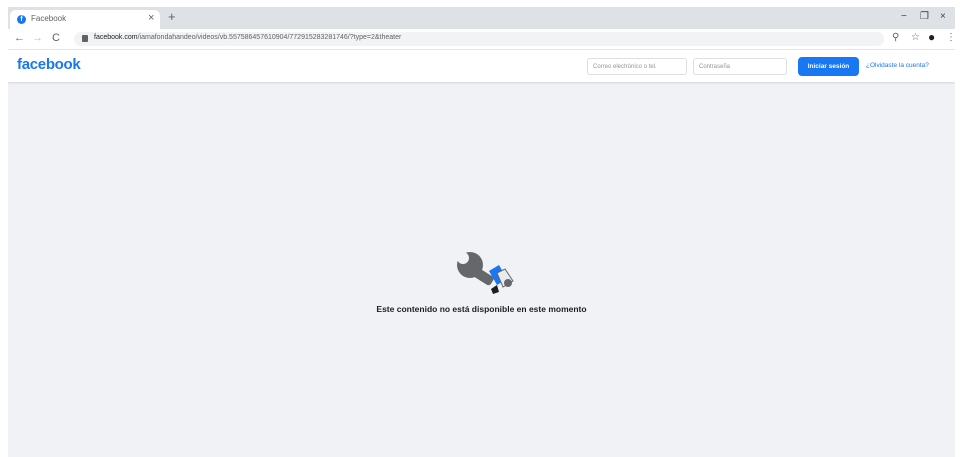 The image size is (961, 457). Describe the element at coordinates (637, 66) in the screenshot. I see `email-field: Correo electrónico o tel.` at that location.